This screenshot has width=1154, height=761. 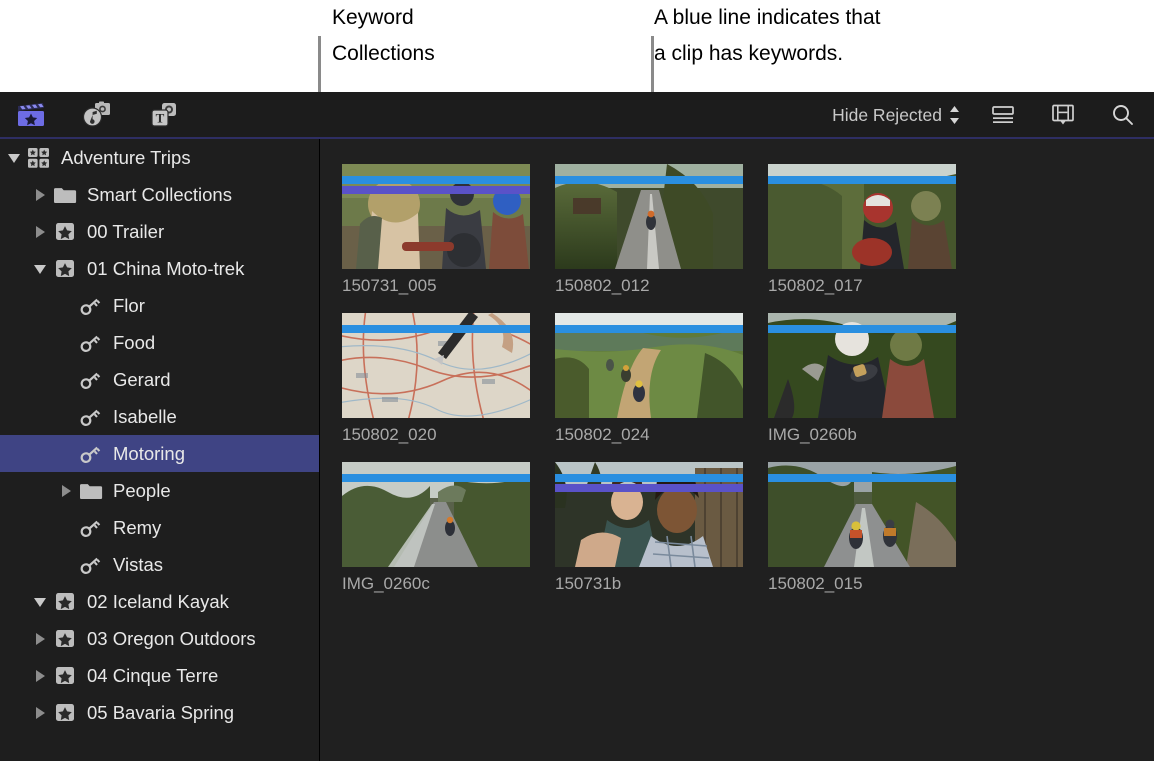 I want to click on svg-text: T, so click(x=160, y=118).